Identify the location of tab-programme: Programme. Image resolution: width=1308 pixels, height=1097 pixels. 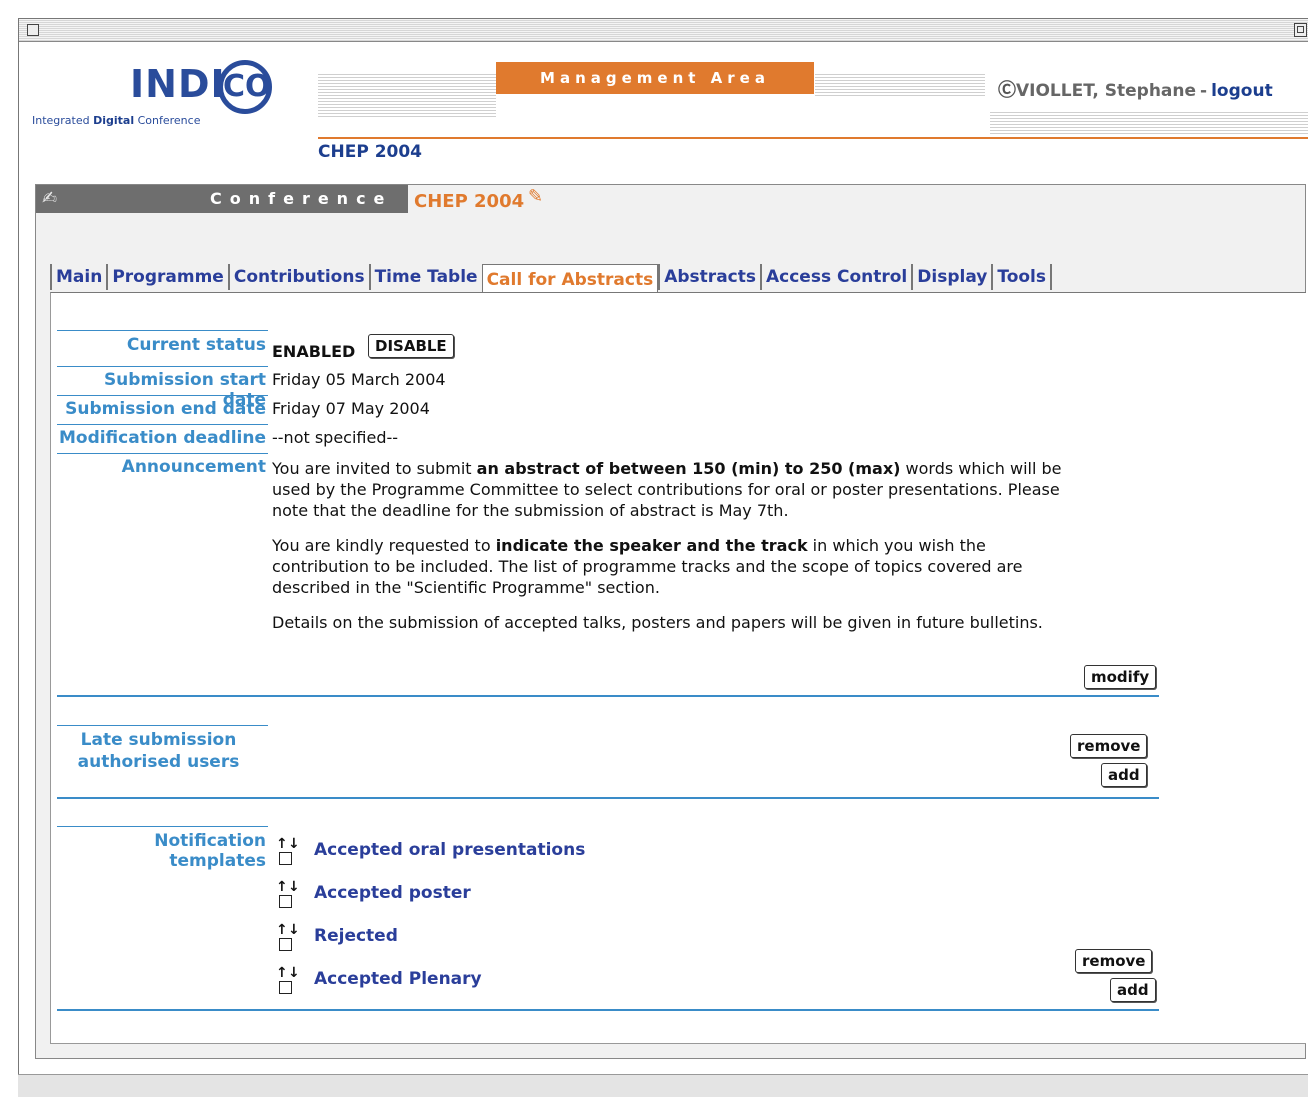
(167, 277).